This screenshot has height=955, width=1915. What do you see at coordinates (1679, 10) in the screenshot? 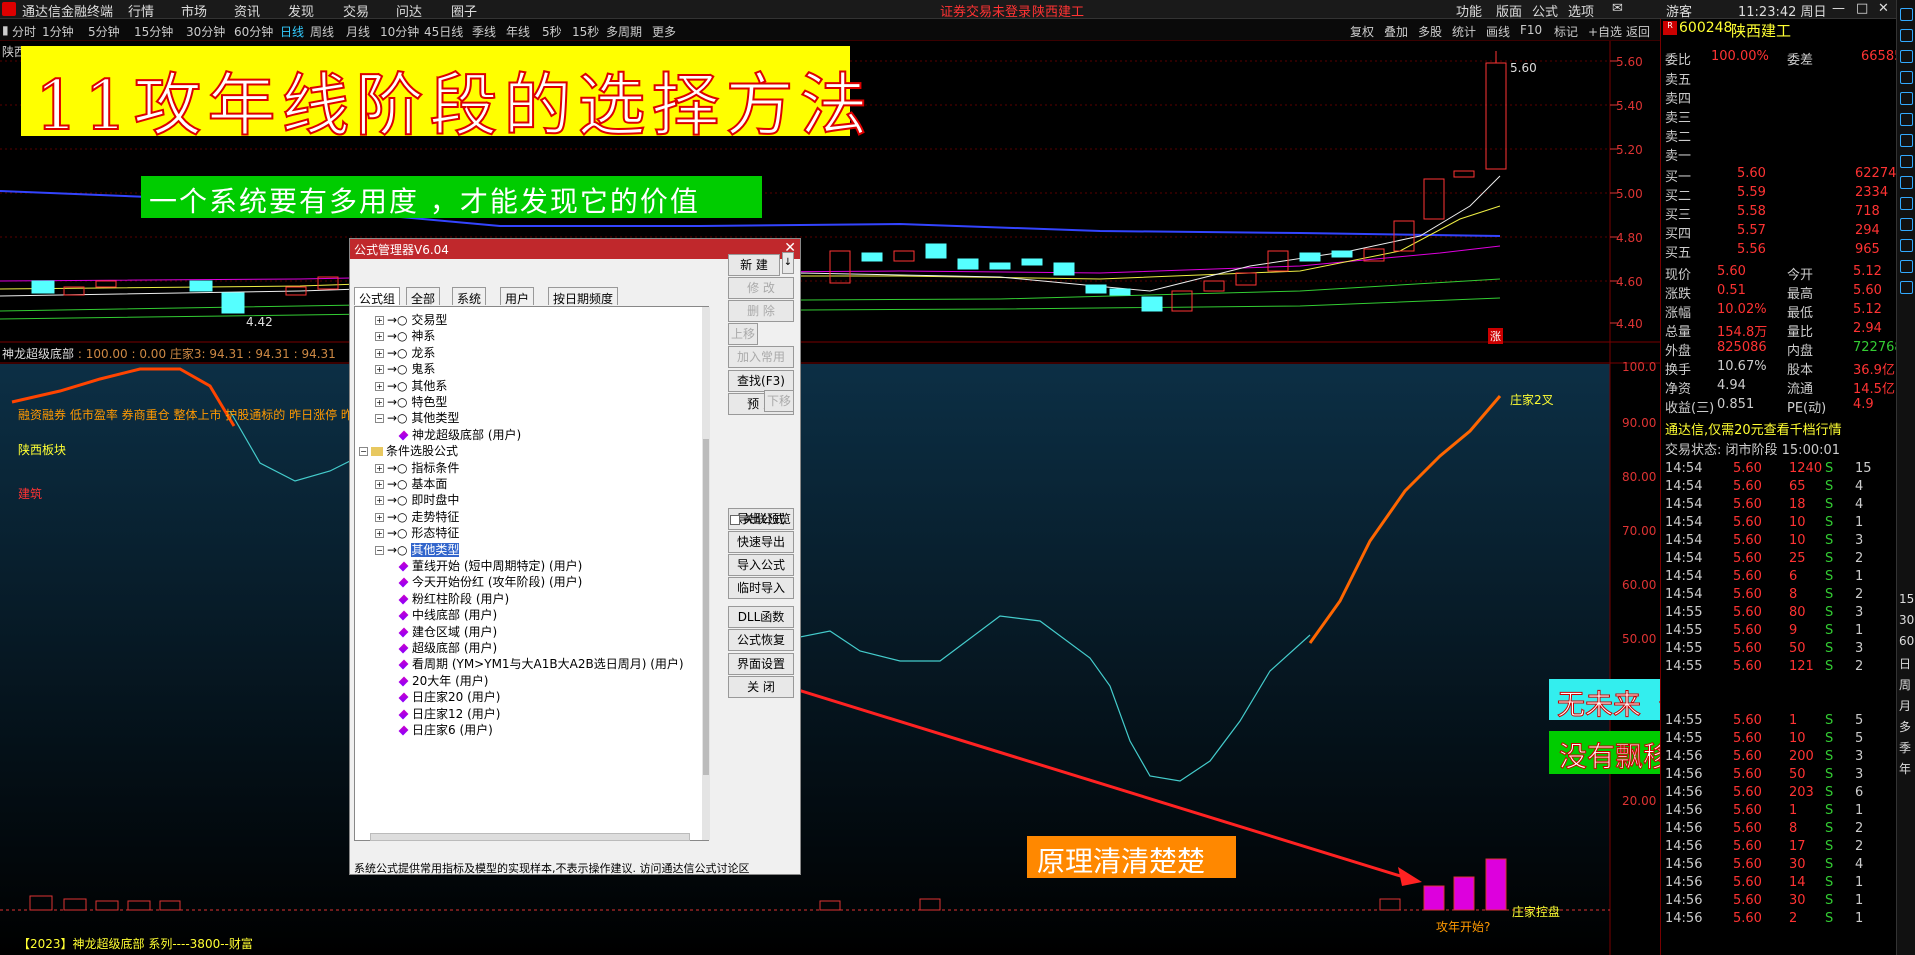
I see `user-label: 游客` at bounding box center [1679, 10].